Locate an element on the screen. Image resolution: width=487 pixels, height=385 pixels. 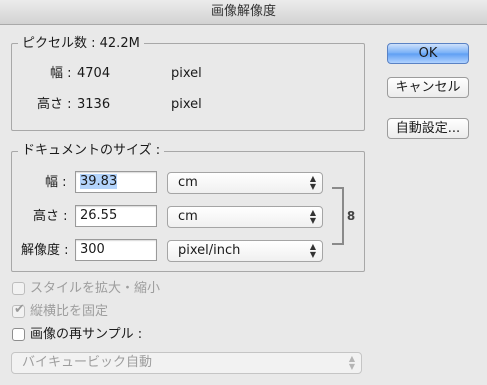
doc-height-label: 高さ : is located at coordinates (50, 216).